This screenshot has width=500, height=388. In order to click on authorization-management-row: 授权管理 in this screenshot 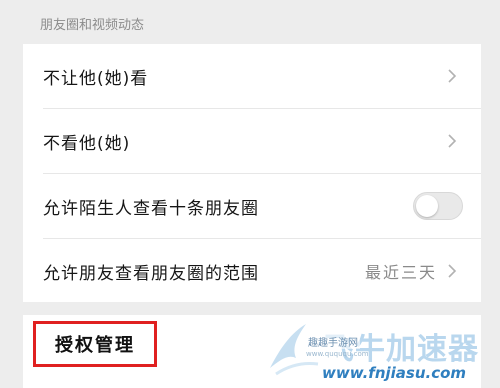, I will do `click(95, 344)`.